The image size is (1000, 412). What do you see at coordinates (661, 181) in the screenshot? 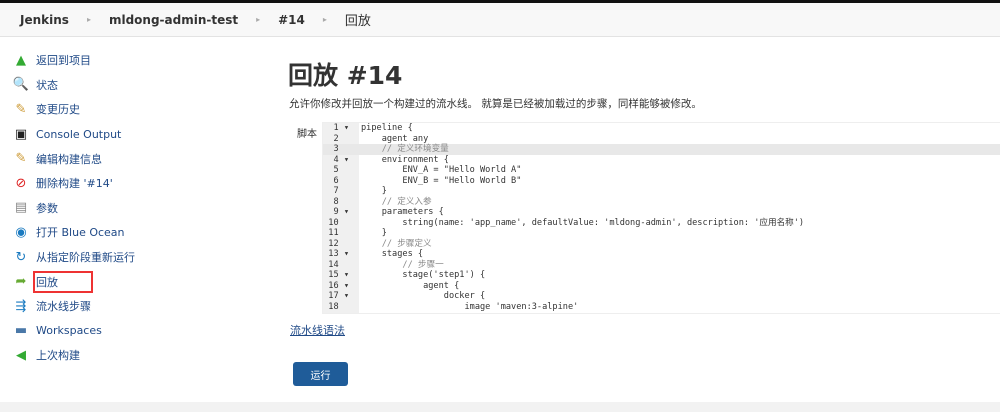
I see `code-line: 6 ENV_B = "Hello World B"` at bounding box center [661, 181].